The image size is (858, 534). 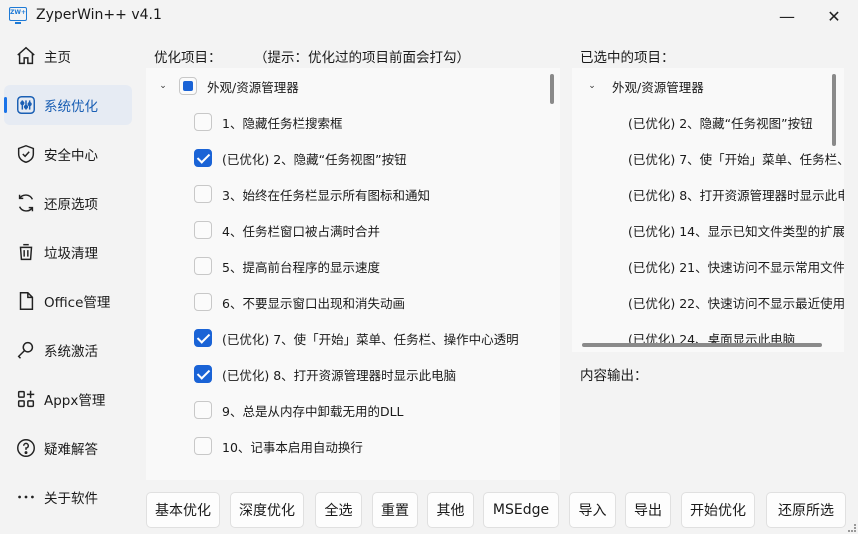 What do you see at coordinates (71, 254) in the screenshot?
I see `sidebar-item-label: 垃圾清理` at bounding box center [71, 254].